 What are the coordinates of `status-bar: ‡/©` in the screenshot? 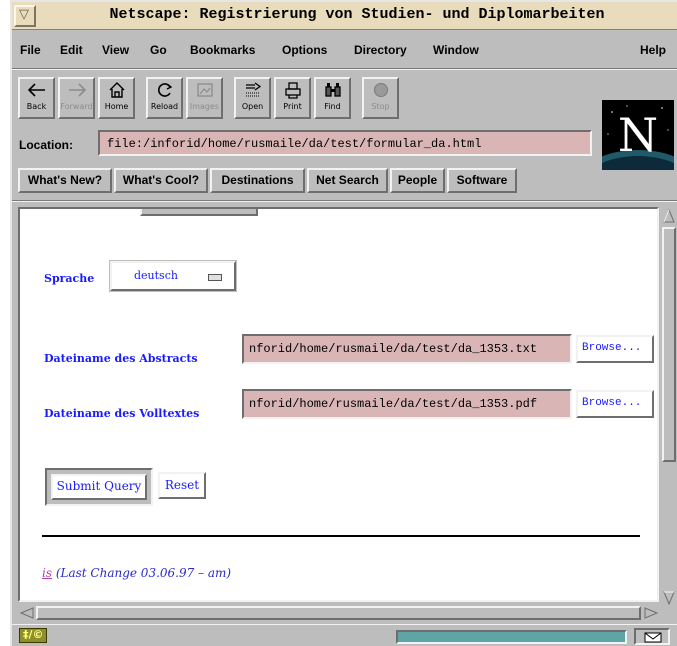 It's located at (344, 635).